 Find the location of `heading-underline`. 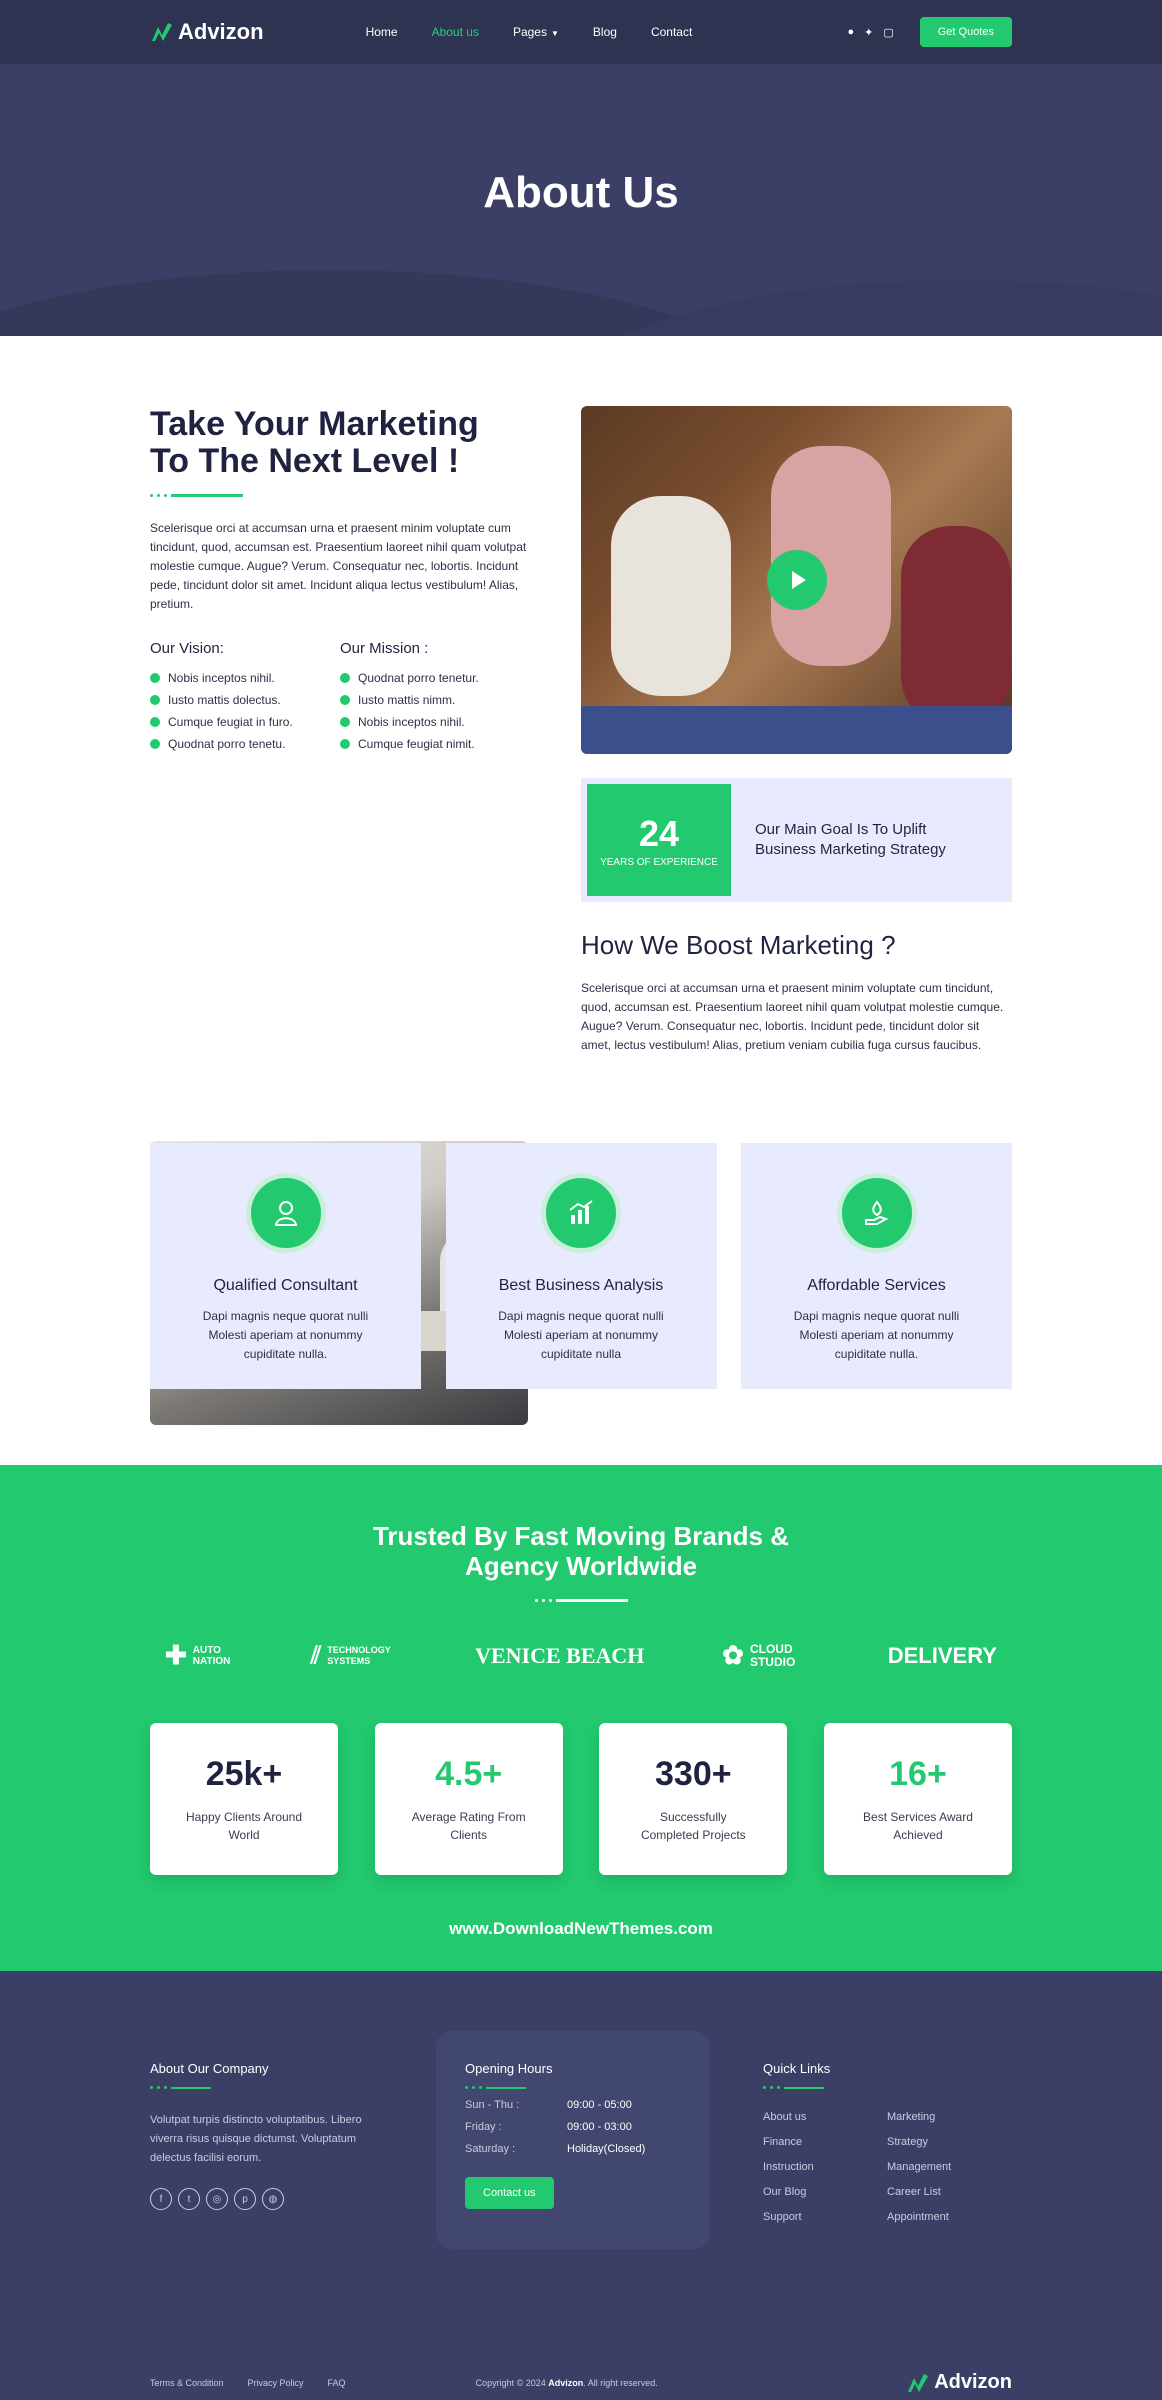

heading-underline is located at coordinates (340, 495).